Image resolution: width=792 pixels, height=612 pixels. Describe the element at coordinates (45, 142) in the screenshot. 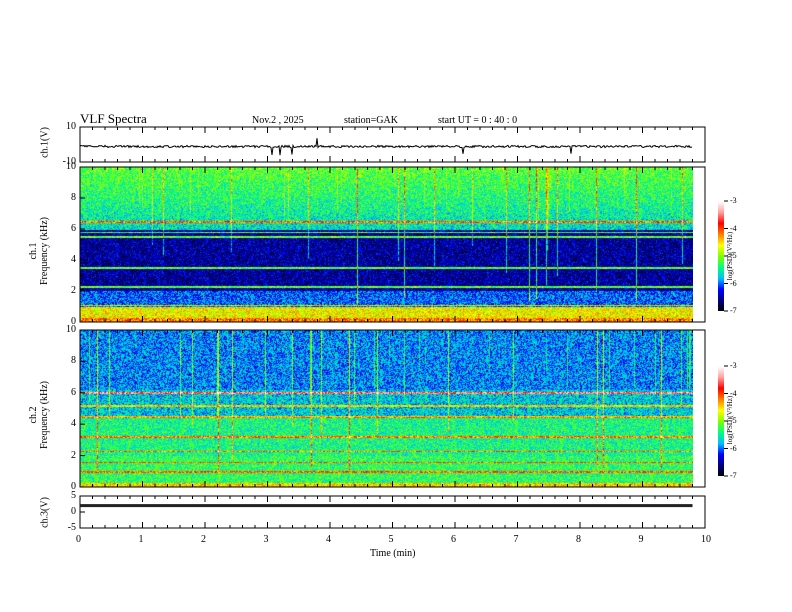

I see `ch1-voltage-label: ch.1(V)` at that location.